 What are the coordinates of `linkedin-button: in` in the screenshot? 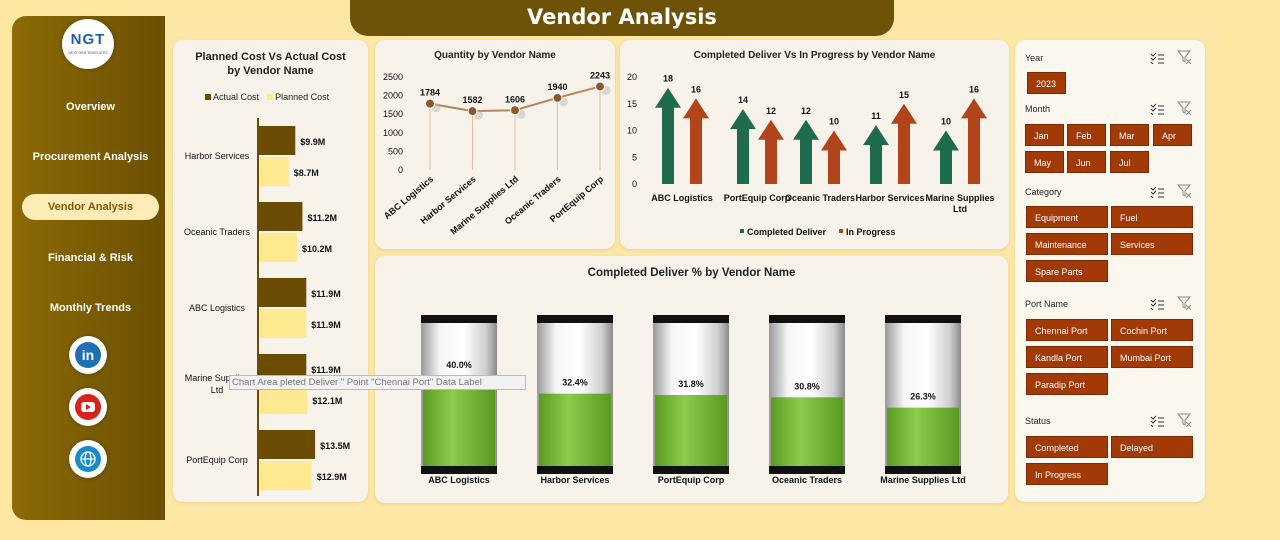 It's located at (88, 355).